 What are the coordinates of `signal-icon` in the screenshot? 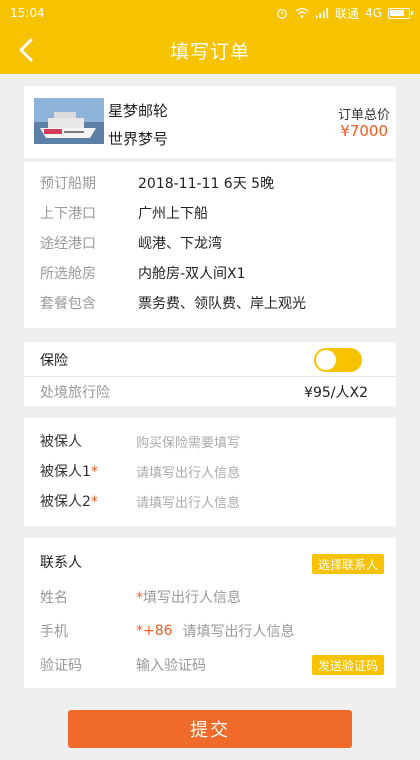 It's located at (322, 13).